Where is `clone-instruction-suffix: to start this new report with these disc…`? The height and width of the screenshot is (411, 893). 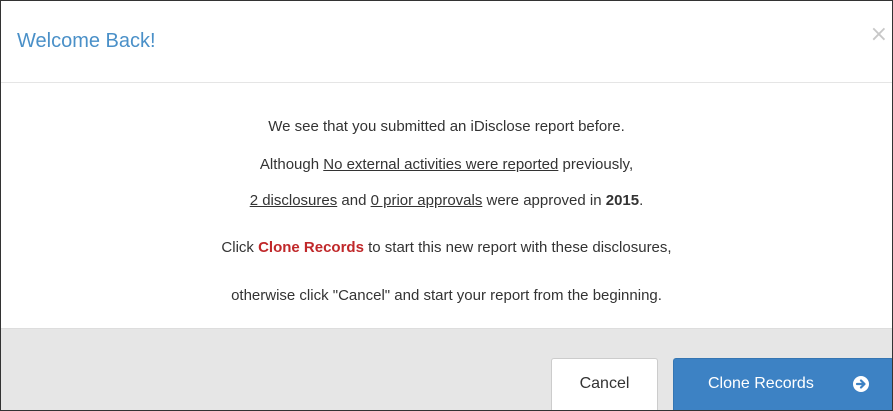
clone-instruction-suffix: to start this new report with these disc… is located at coordinates (517, 247).